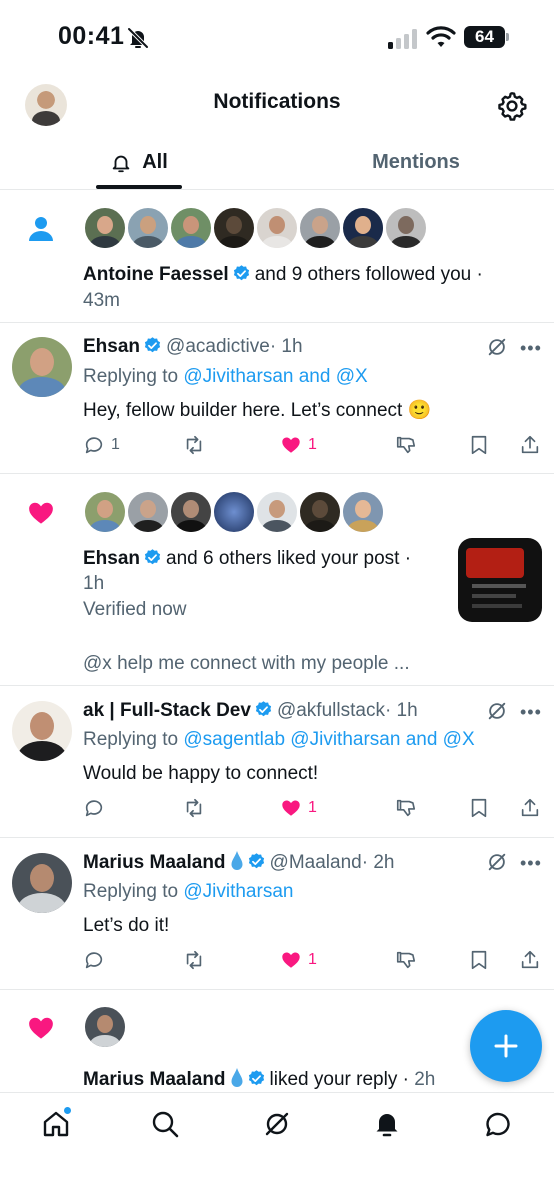 Image resolution: width=554 pixels, height=1200 pixels. I want to click on share-icon, so click(530, 444).